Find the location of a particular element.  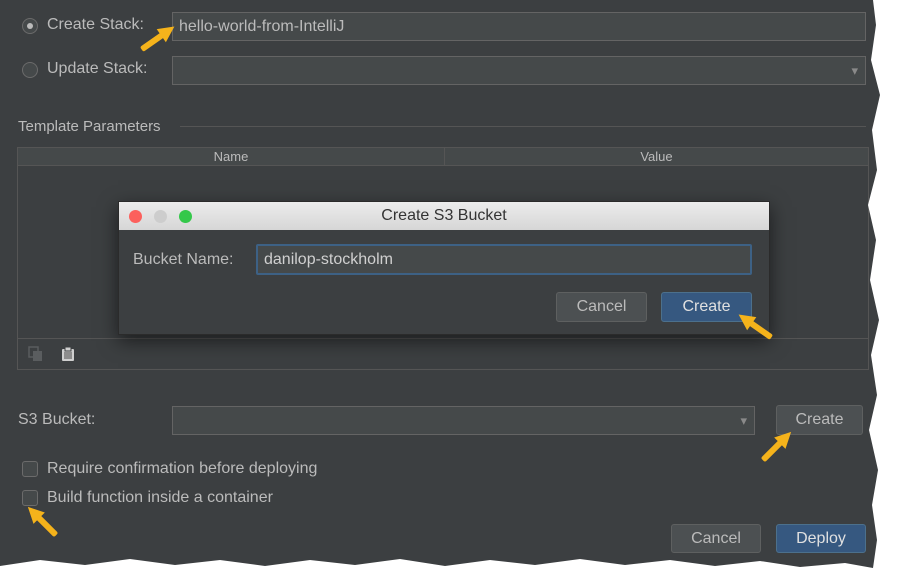

require-confirmation-checkbox is located at coordinates (30, 469).